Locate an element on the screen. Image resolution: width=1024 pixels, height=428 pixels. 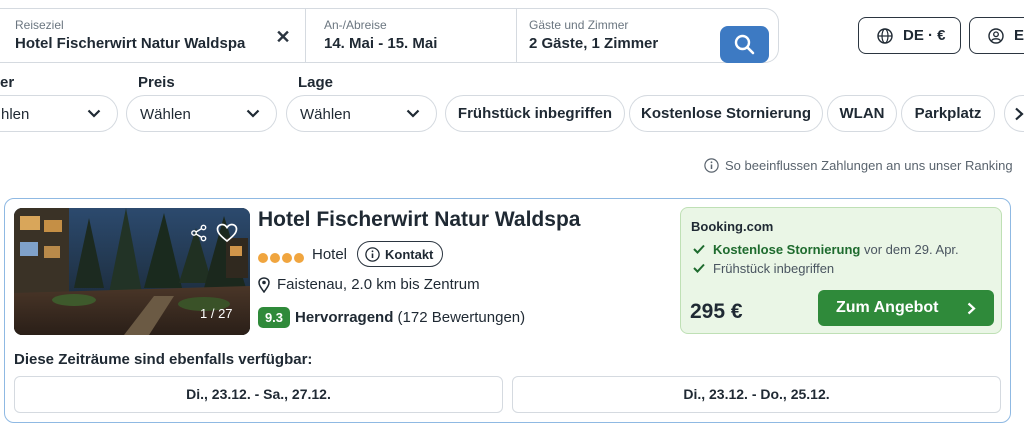
login-label: Ei is located at coordinates (1019, 35).